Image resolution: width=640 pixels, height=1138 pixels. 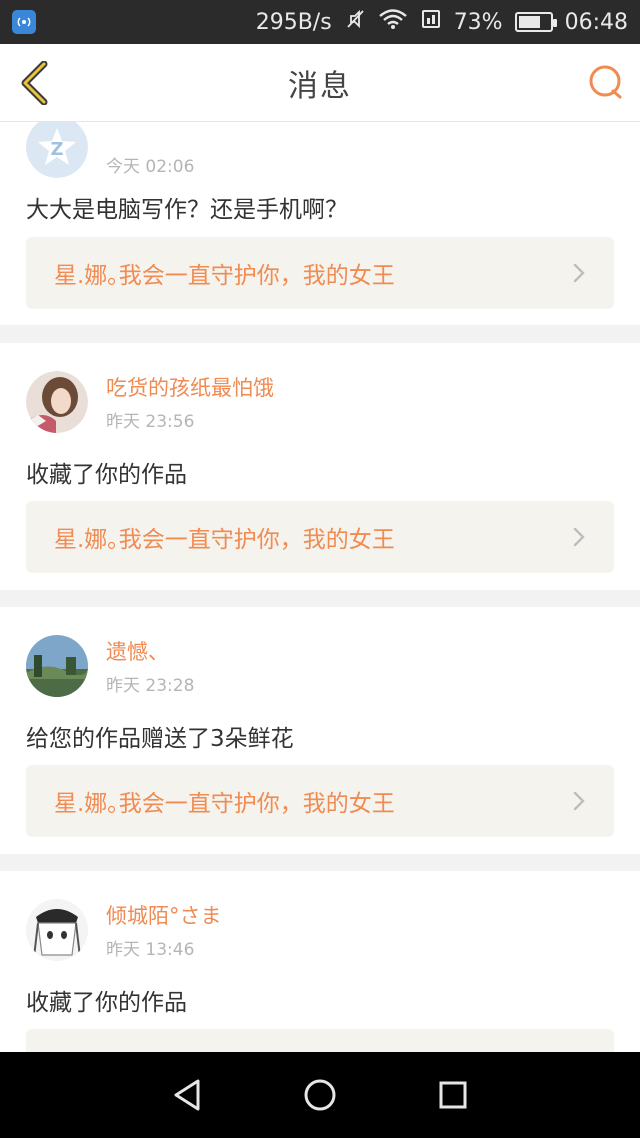 I want to click on qzone-icon: Z, so click(x=57, y=150).